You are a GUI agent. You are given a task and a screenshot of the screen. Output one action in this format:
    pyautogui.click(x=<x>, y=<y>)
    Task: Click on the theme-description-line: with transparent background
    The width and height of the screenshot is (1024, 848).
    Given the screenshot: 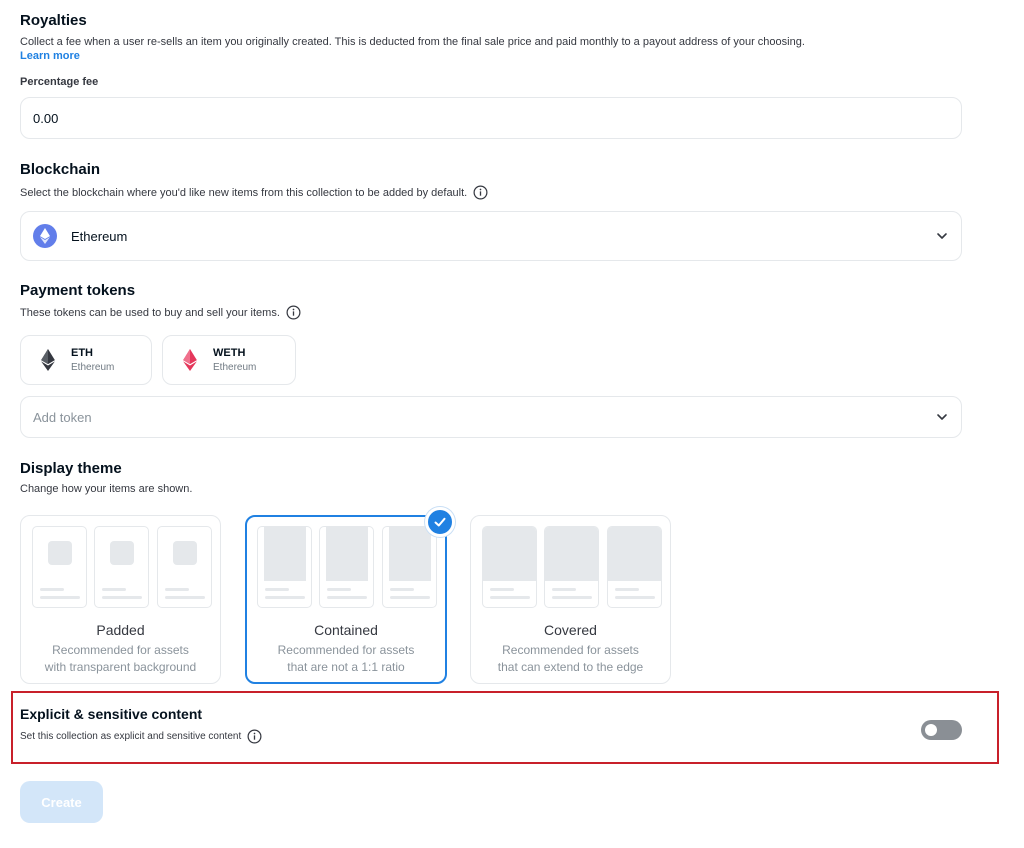 What is the action you would take?
    pyautogui.click(x=120, y=667)
    